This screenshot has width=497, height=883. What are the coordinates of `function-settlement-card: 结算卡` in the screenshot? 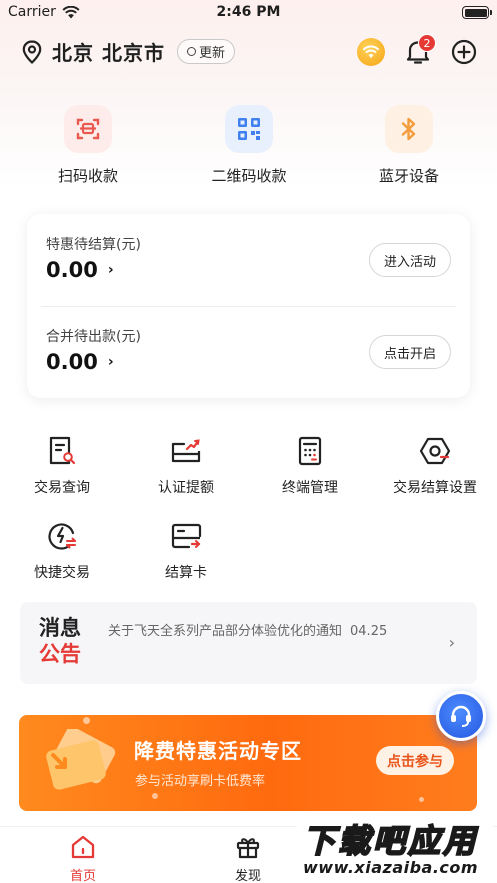 It's located at (186, 550).